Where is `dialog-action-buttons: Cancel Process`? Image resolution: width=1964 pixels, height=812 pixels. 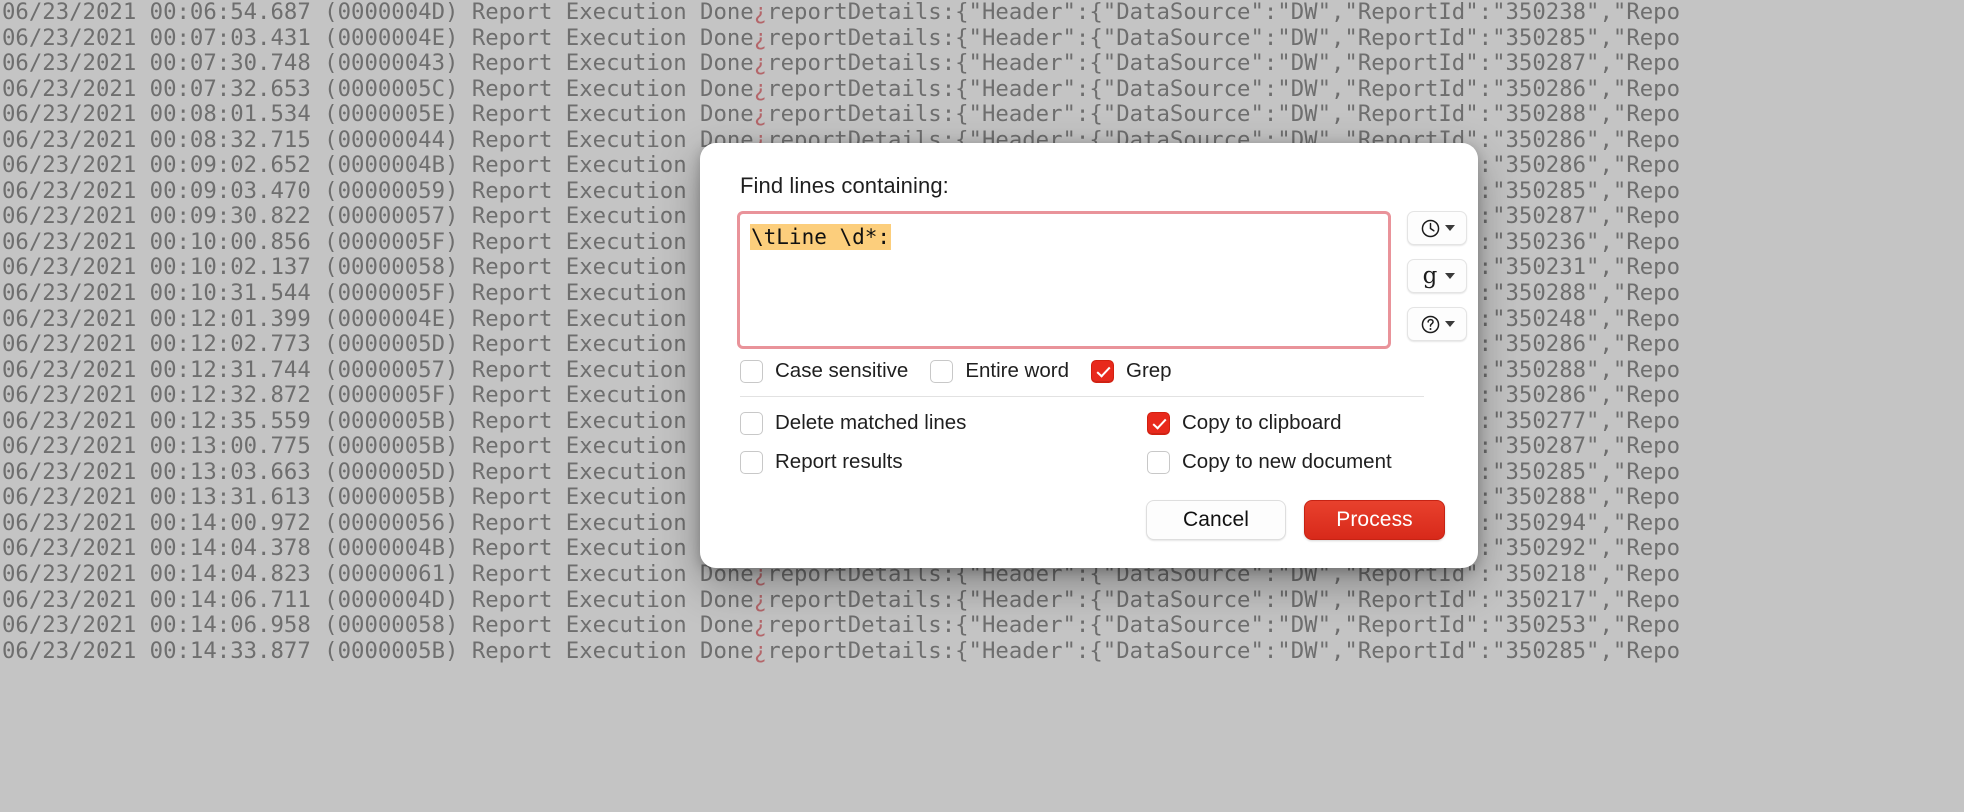 dialog-action-buttons: Cancel Process is located at coordinates (1295, 520).